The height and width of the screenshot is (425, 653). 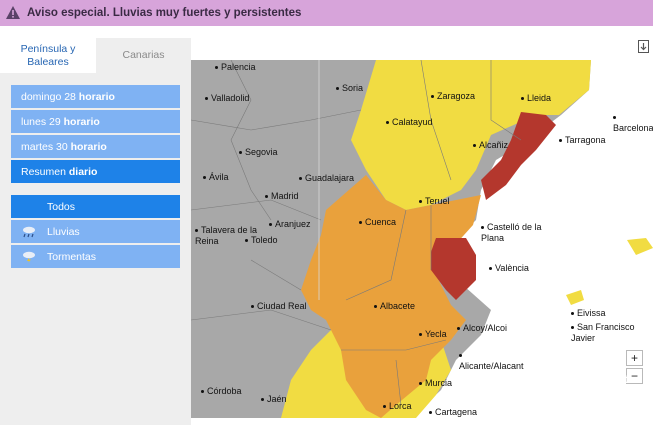 What do you see at coordinates (643, 46) in the screenshot?
I see `download-icon` at bounding box center [643, 46].